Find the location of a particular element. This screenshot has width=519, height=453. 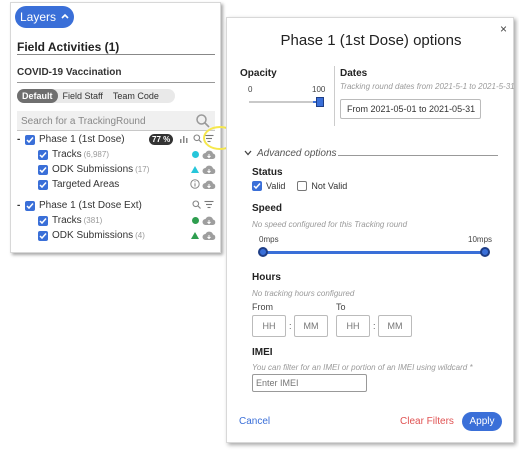

layer-row: Tracks (381) is located at coordinates (70, 220).